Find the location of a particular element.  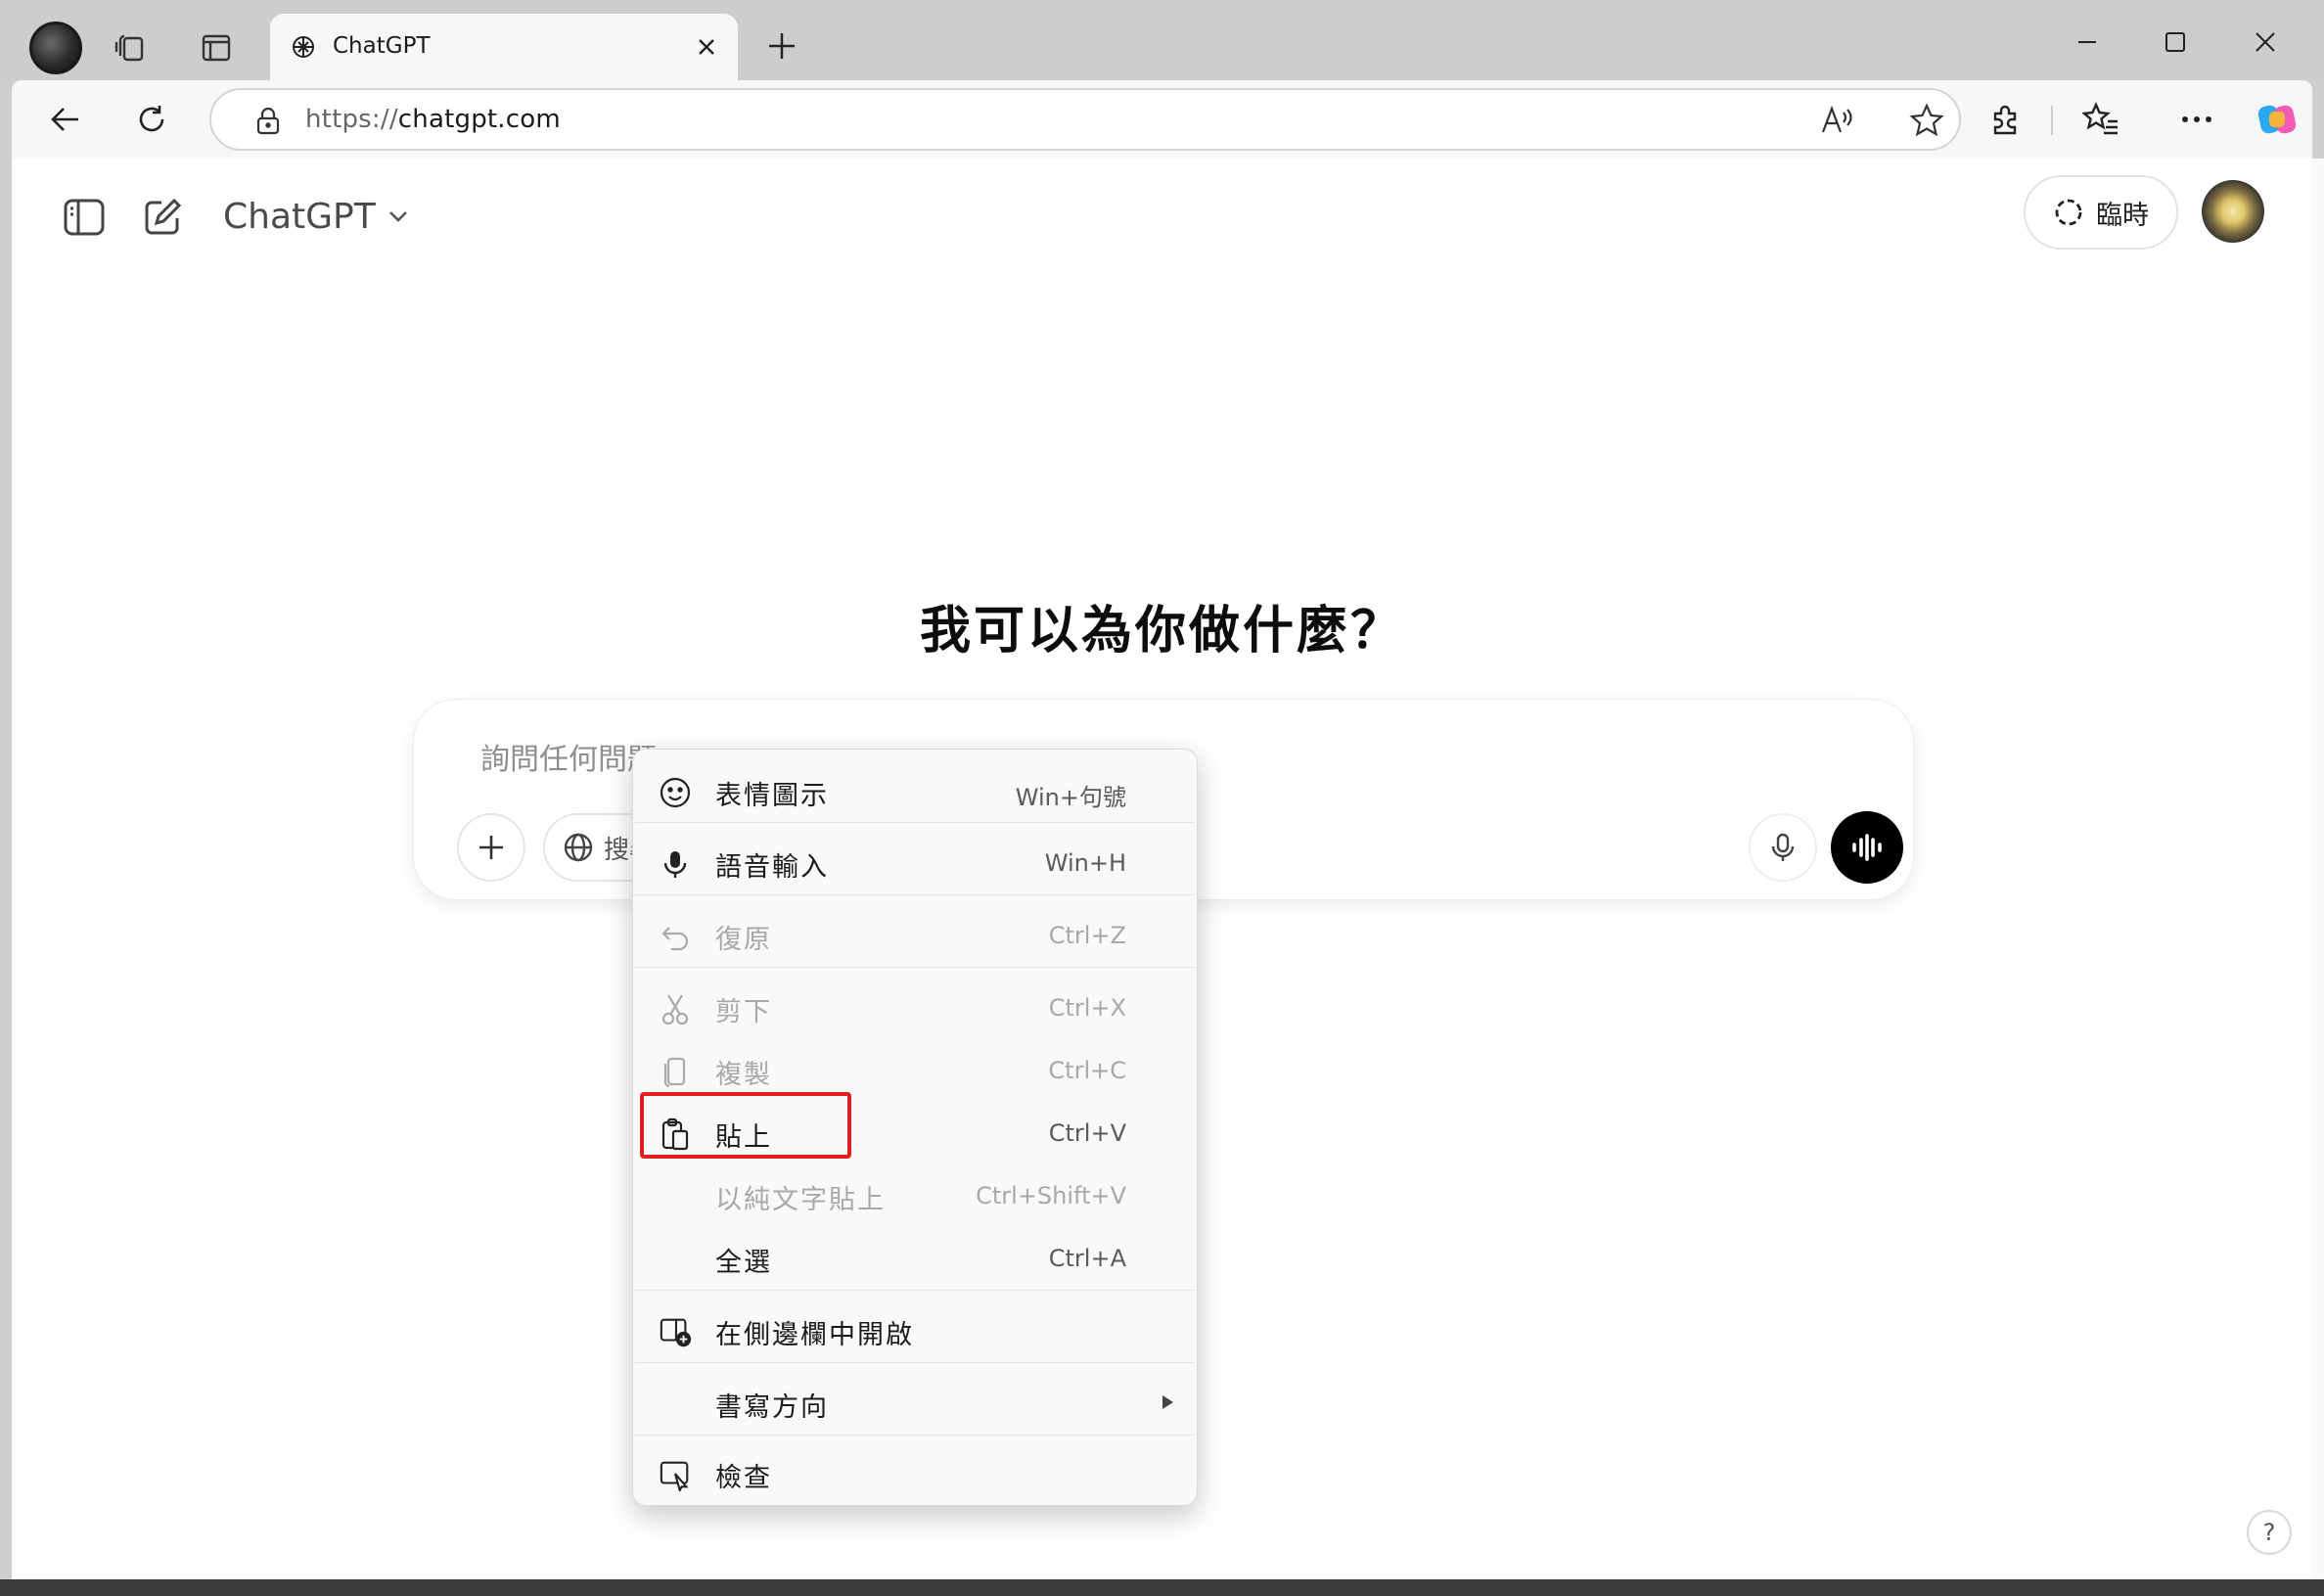

waveform-icon is located at coordinates (1867, 847).